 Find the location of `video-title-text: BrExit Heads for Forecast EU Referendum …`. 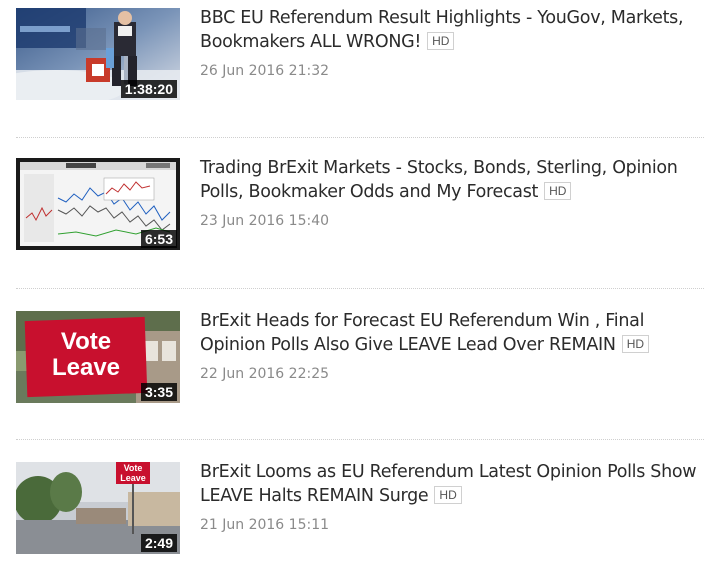

video-title-text: BrExit Heads for Forecast EU Referendum … is located at coordinates (422, 333).